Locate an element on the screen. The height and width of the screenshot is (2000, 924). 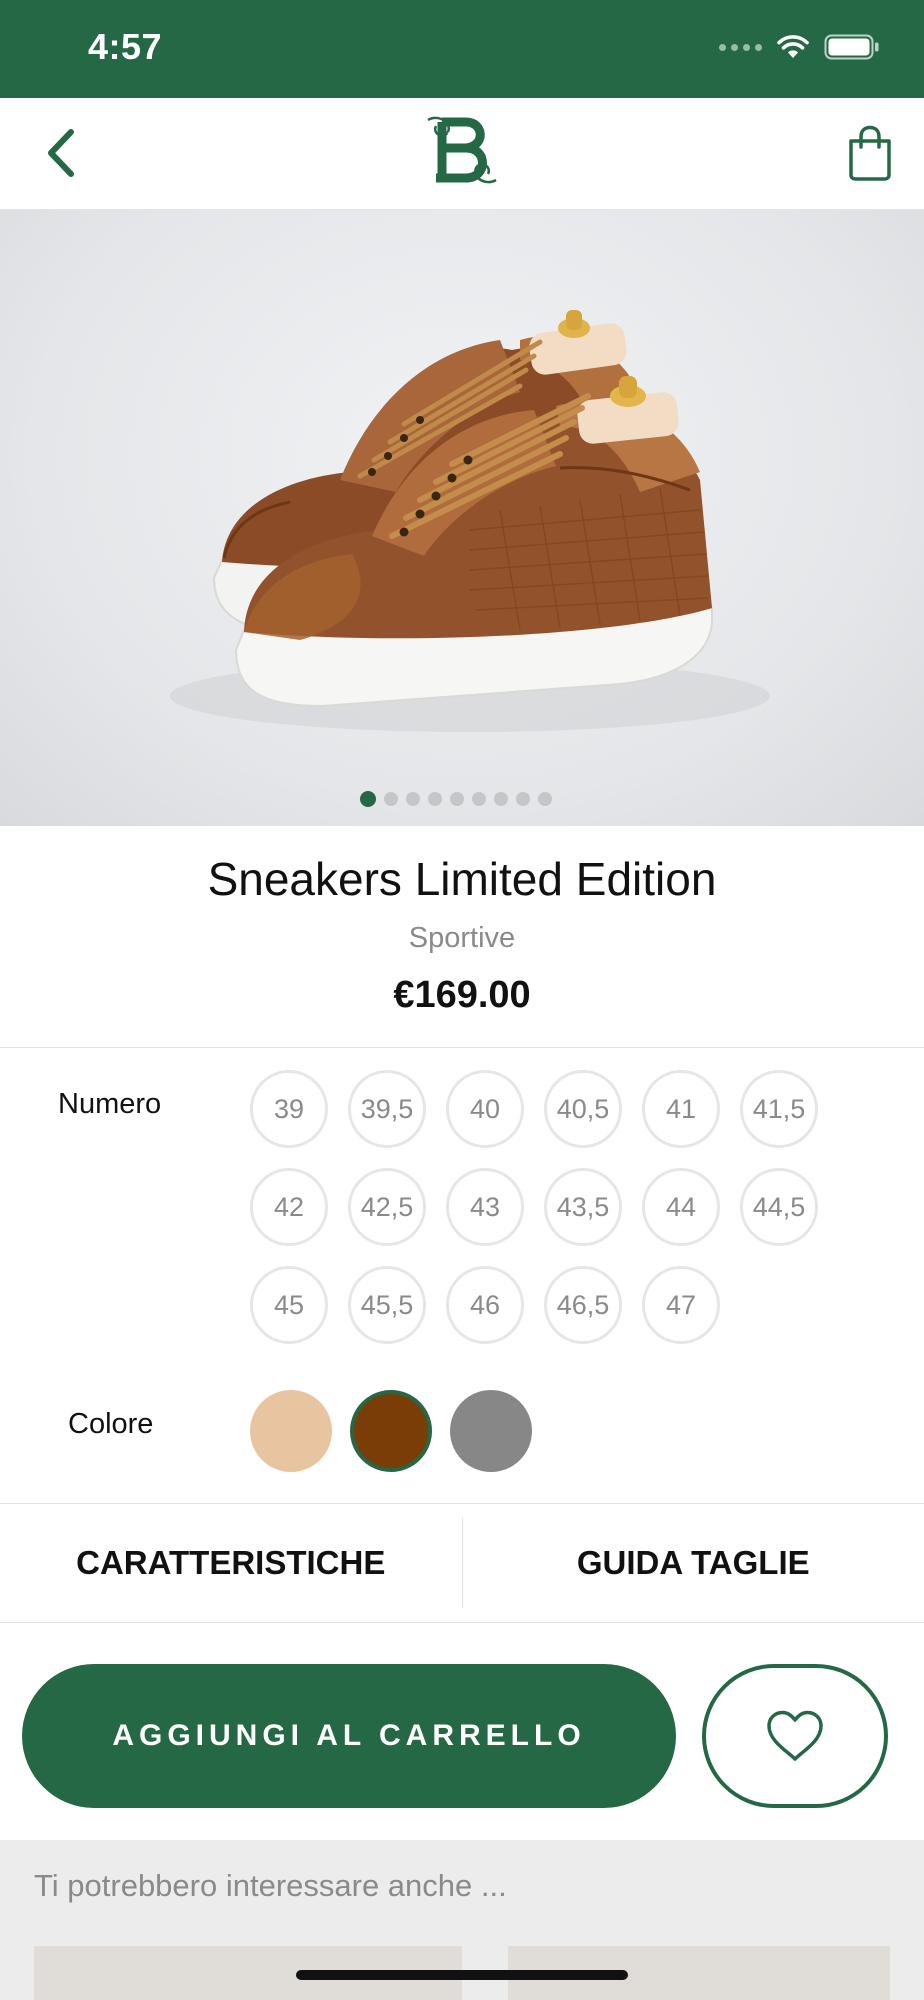
product-title: Sneakers Limited Edition is located at coordinates (462, 879).